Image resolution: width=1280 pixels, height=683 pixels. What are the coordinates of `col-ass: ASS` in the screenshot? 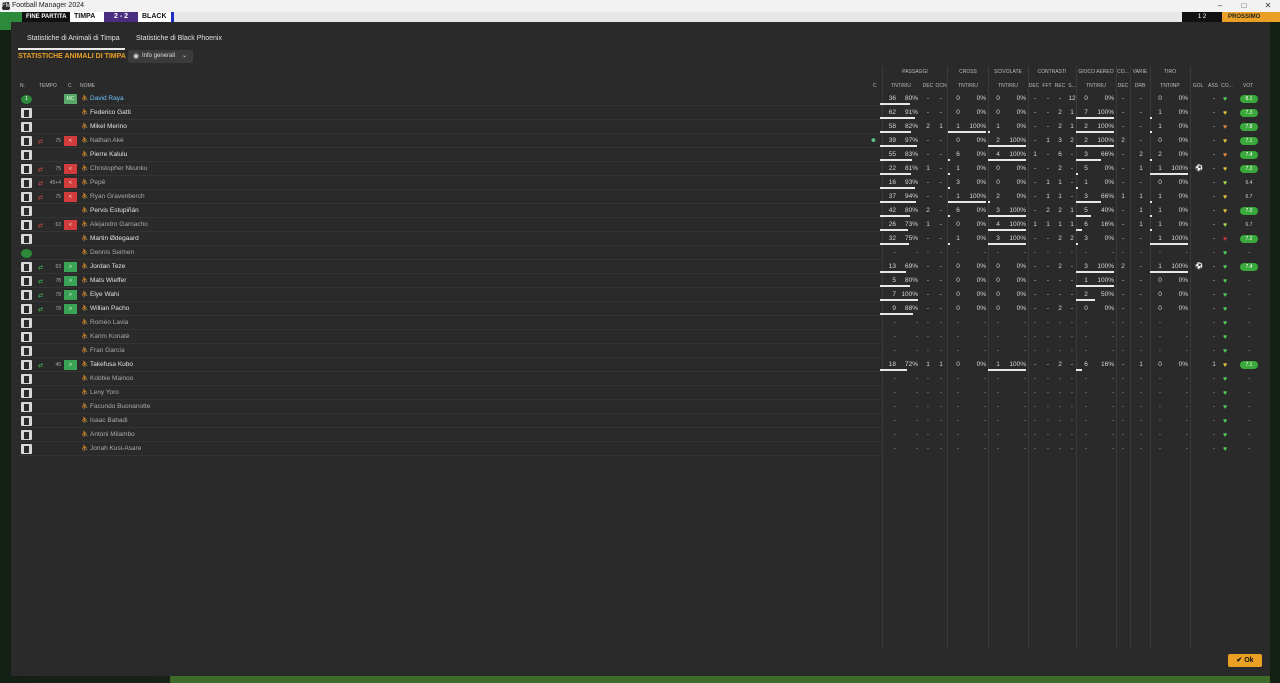 It's located at (1213, 86).